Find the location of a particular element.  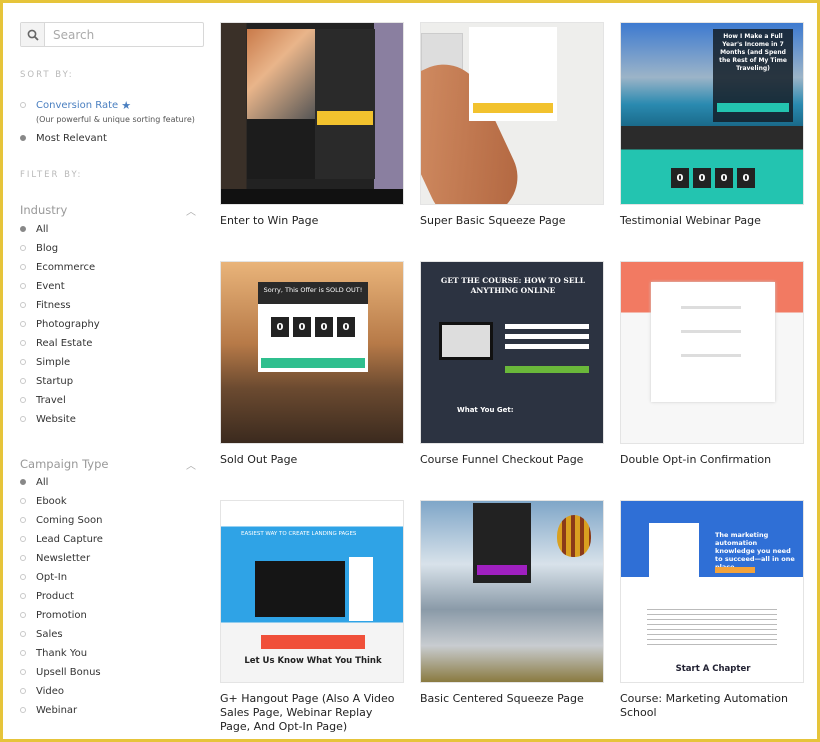

template-card: Basic Centered Squeeze Page is located at coordinates (512, 603).